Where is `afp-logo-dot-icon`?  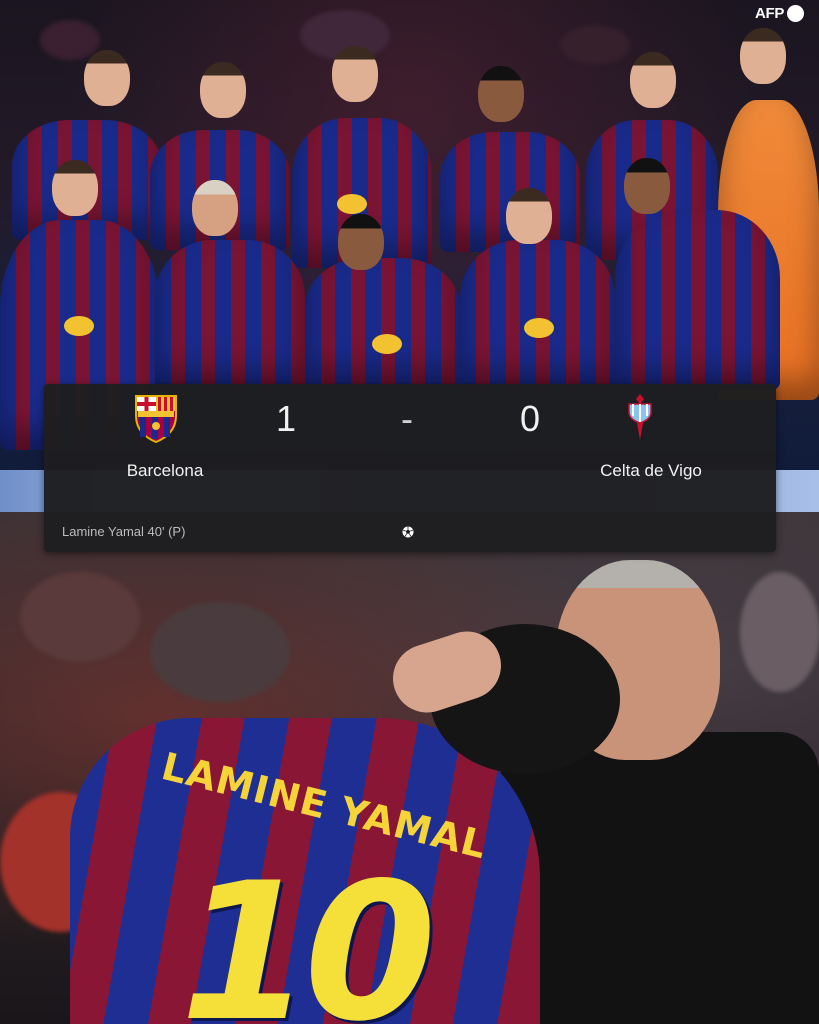
afp-logo-dot-icon is located at coordinates (796, 13).